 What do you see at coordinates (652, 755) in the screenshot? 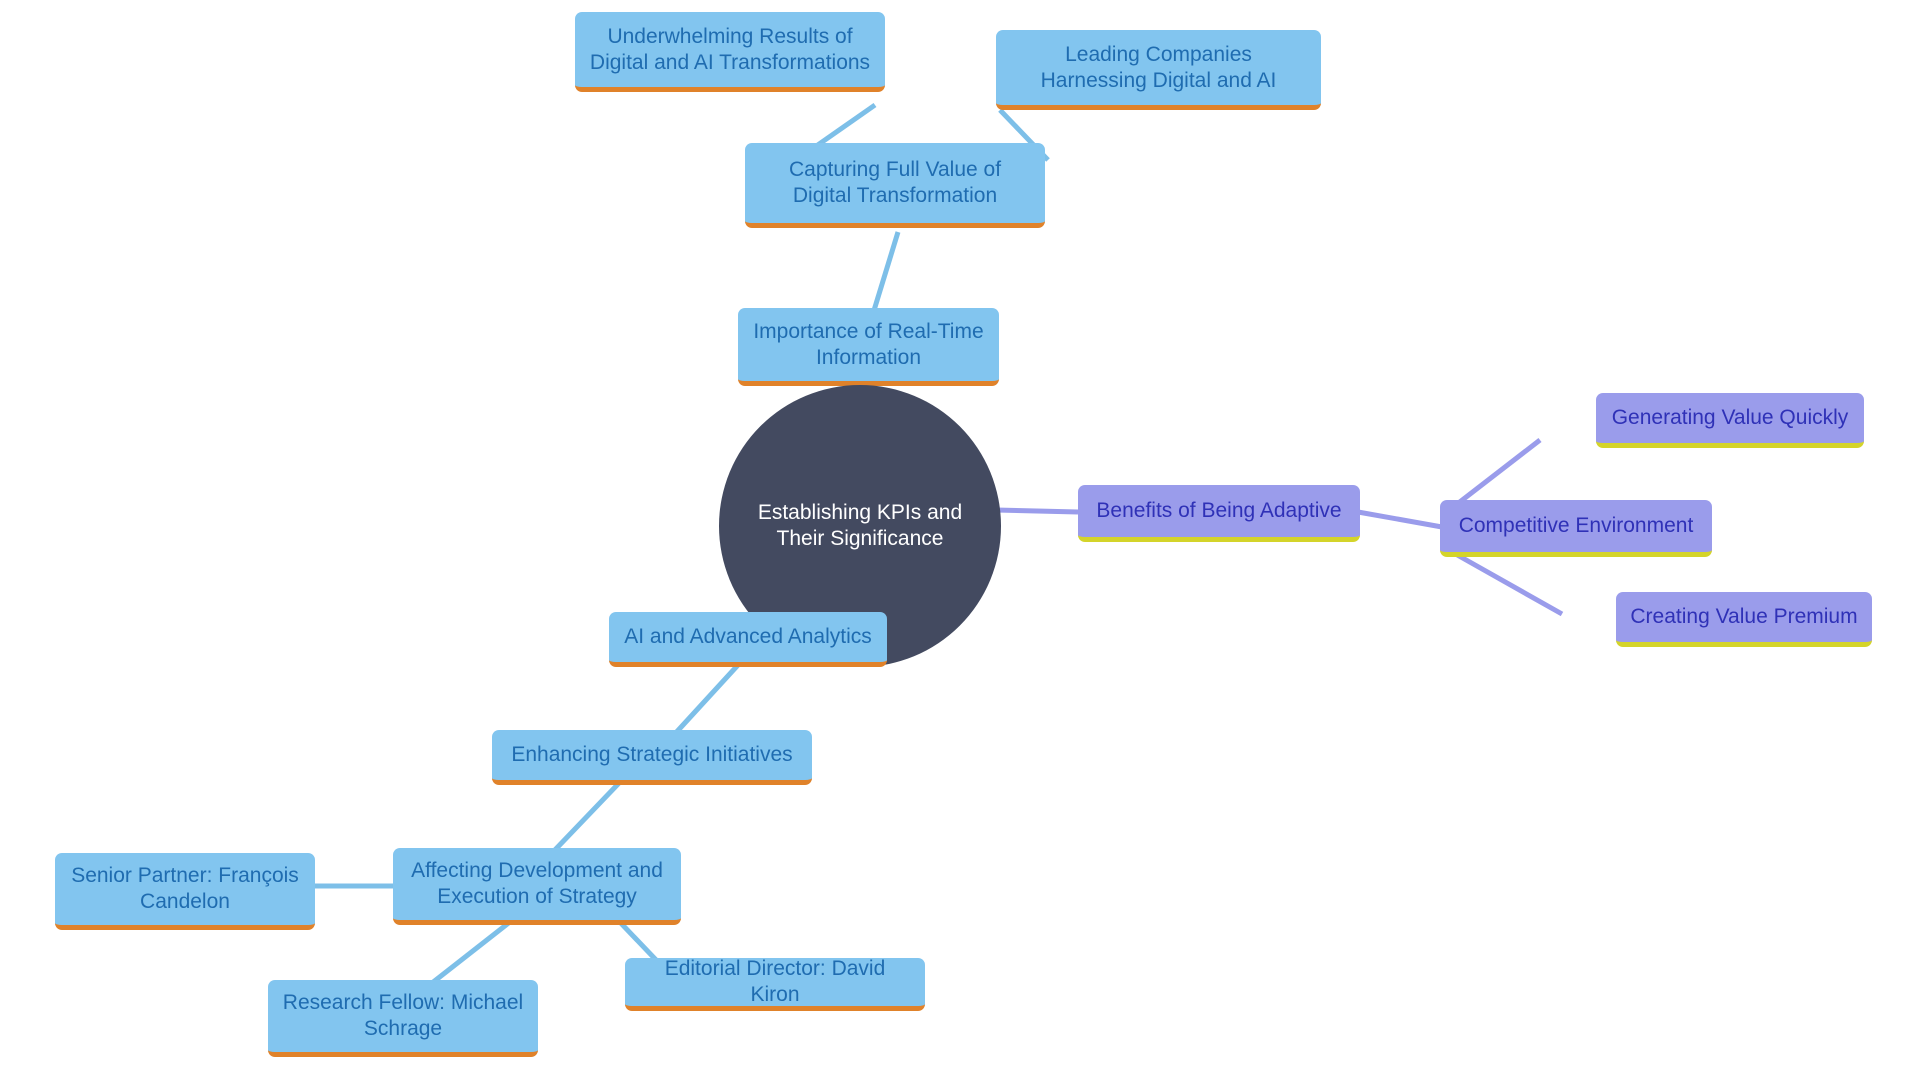
I see `node-label: Enhancing Strategic Initiatives` at bounding box center [652, 755].